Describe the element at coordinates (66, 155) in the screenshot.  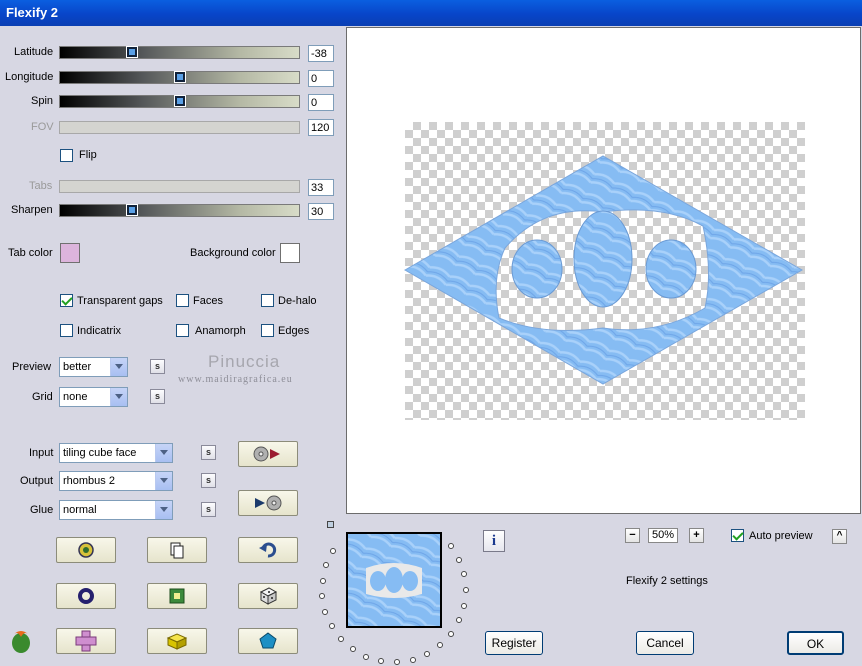
I see `flip-checkbox` at that location.